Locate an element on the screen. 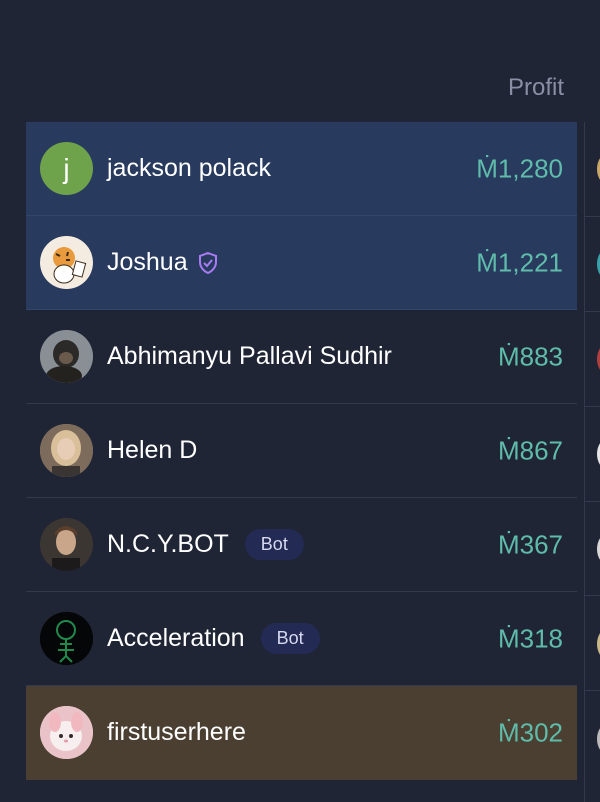  leaderboard-row: Acceleration Bot Ṁ318 is located at coordinates (301, 639).